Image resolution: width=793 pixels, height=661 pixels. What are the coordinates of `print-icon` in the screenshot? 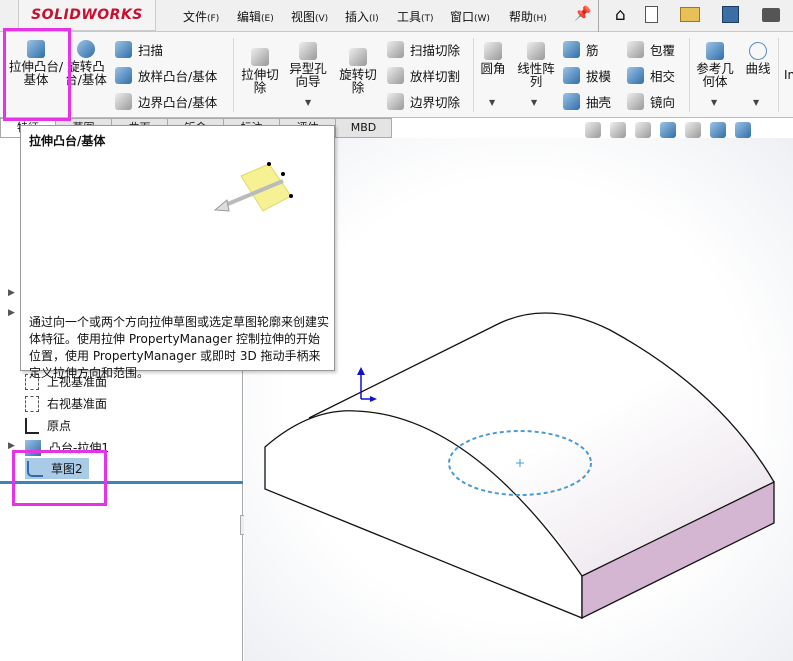 It's located at (771, 15).